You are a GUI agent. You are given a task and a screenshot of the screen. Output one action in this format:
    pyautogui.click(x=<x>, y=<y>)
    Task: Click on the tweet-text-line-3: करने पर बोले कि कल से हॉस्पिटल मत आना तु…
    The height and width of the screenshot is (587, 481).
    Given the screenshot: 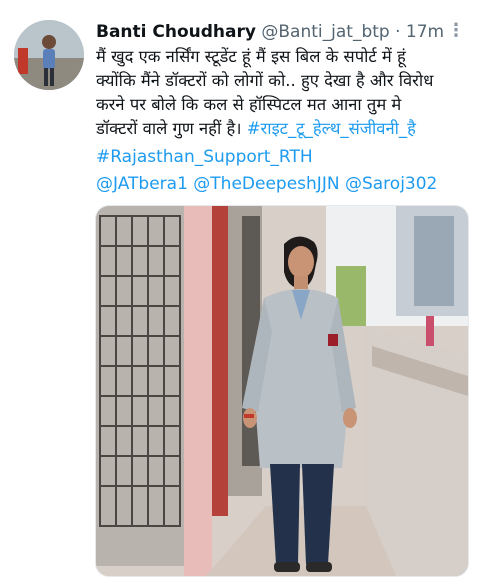 What is the action you would take?
    pyautogui.click(x=249, y=104)
    